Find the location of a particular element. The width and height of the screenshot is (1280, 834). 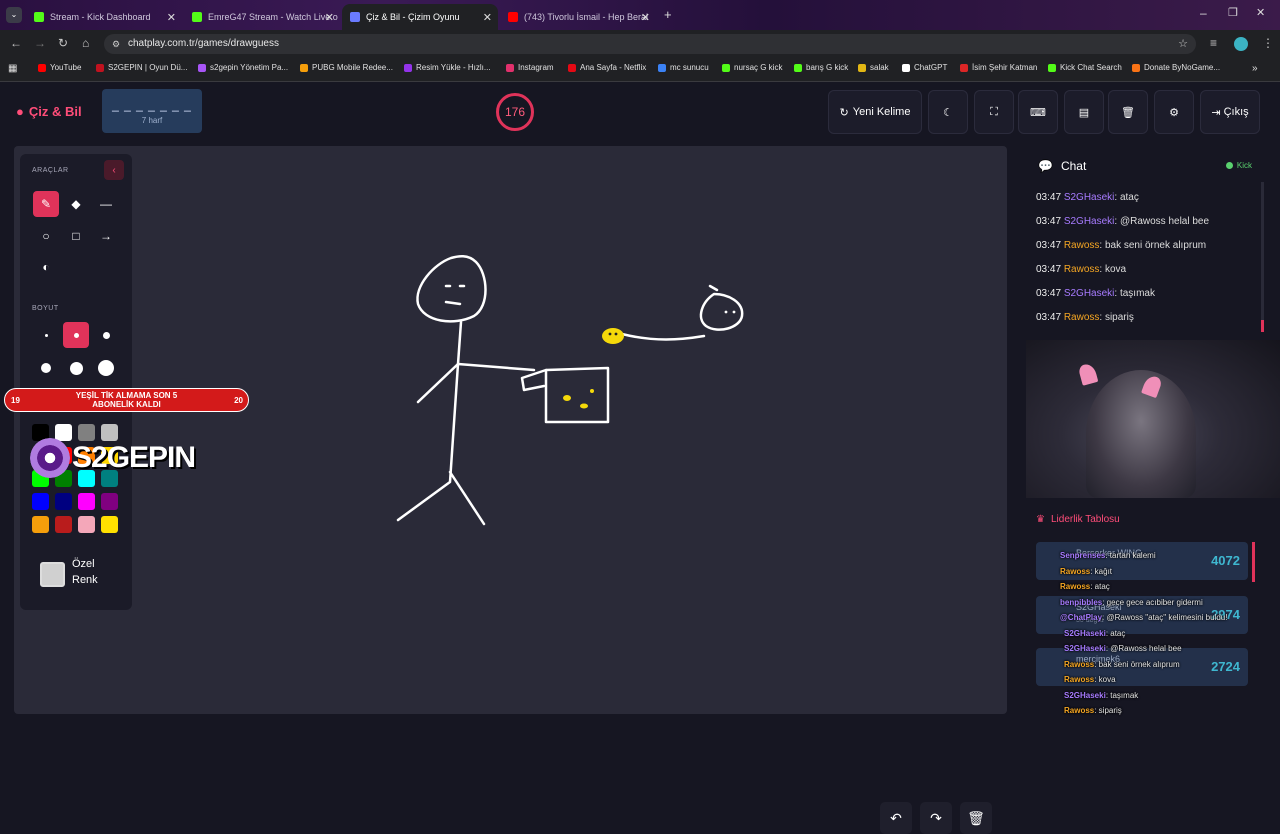

minimize-icon: – is located at coordinates (1203, 13).